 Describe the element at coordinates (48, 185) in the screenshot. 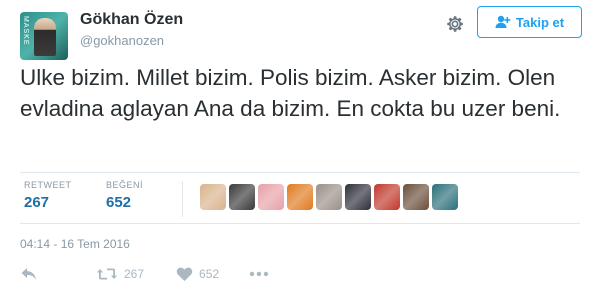

I see `retweet-stat-label: RETWEET` at that location.